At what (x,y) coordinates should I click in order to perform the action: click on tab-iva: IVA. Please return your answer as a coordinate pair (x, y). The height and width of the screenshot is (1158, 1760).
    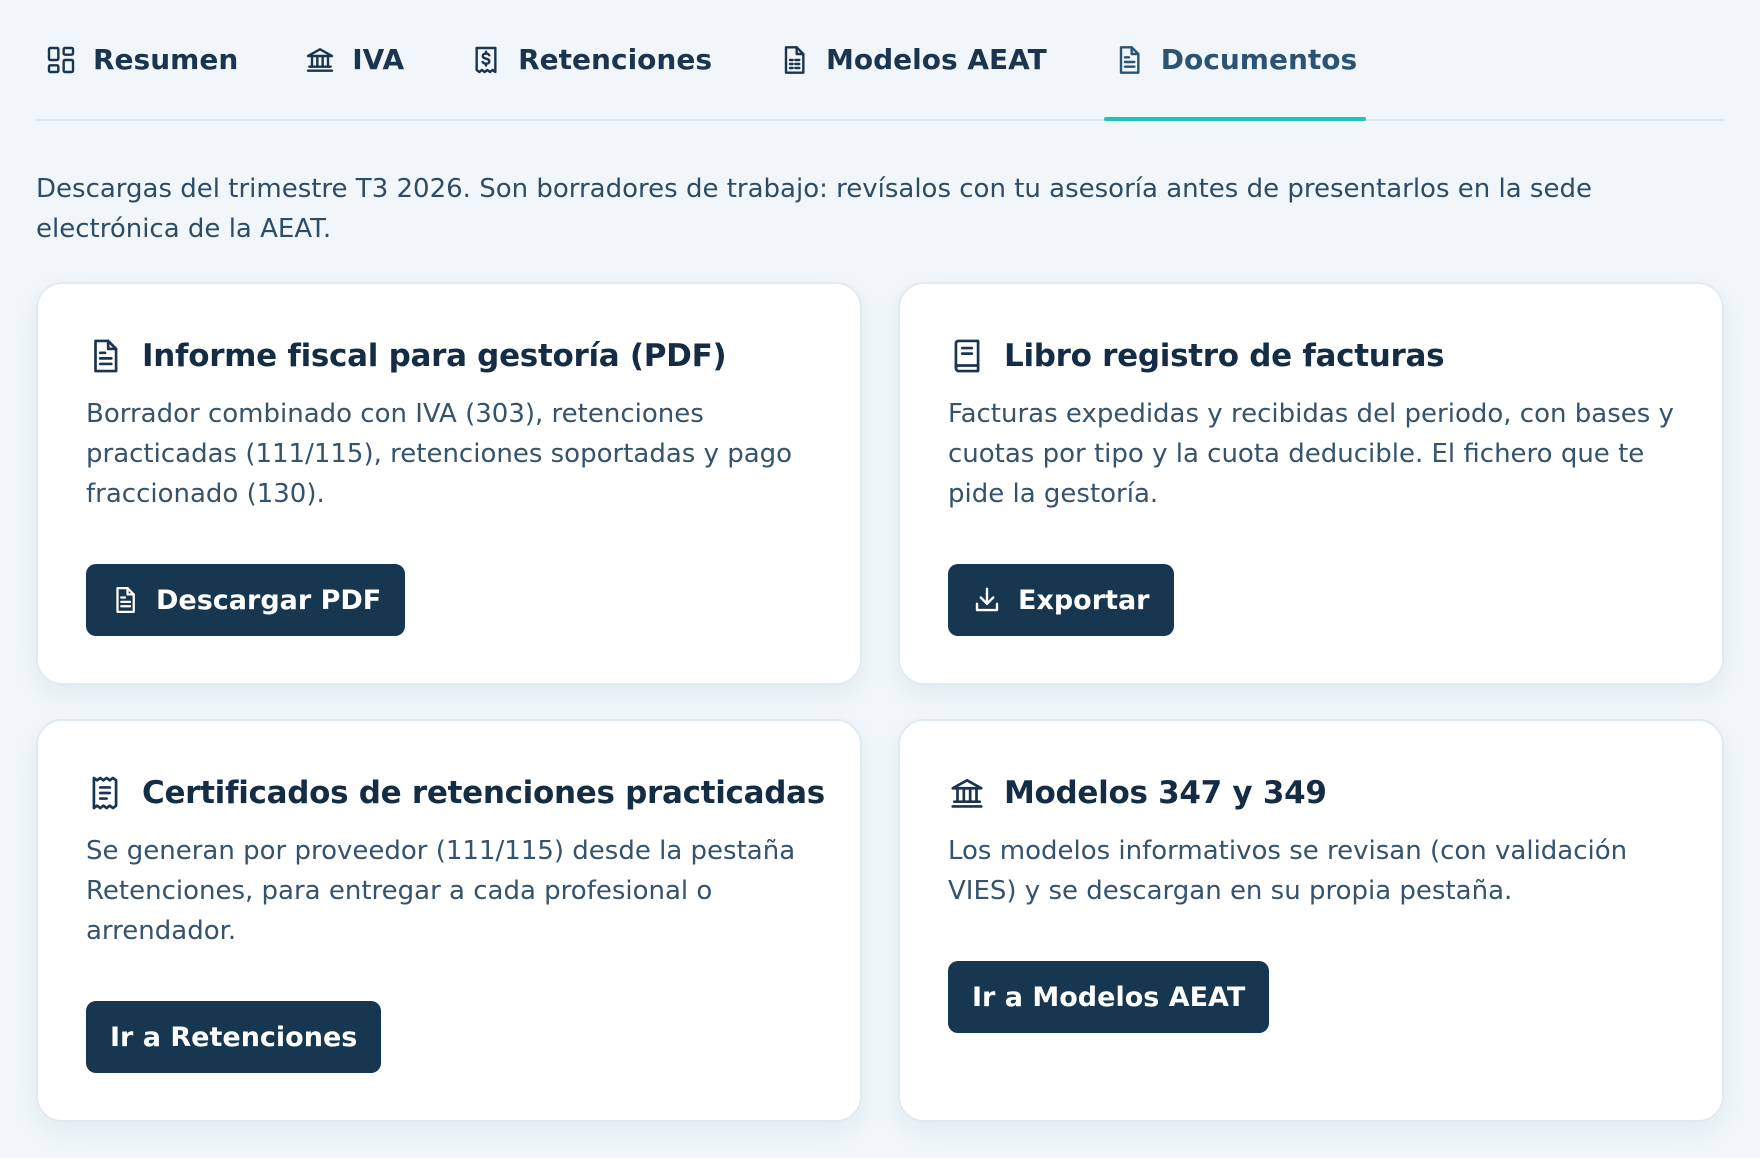
    Looking at the image, I should click on (354, 59).